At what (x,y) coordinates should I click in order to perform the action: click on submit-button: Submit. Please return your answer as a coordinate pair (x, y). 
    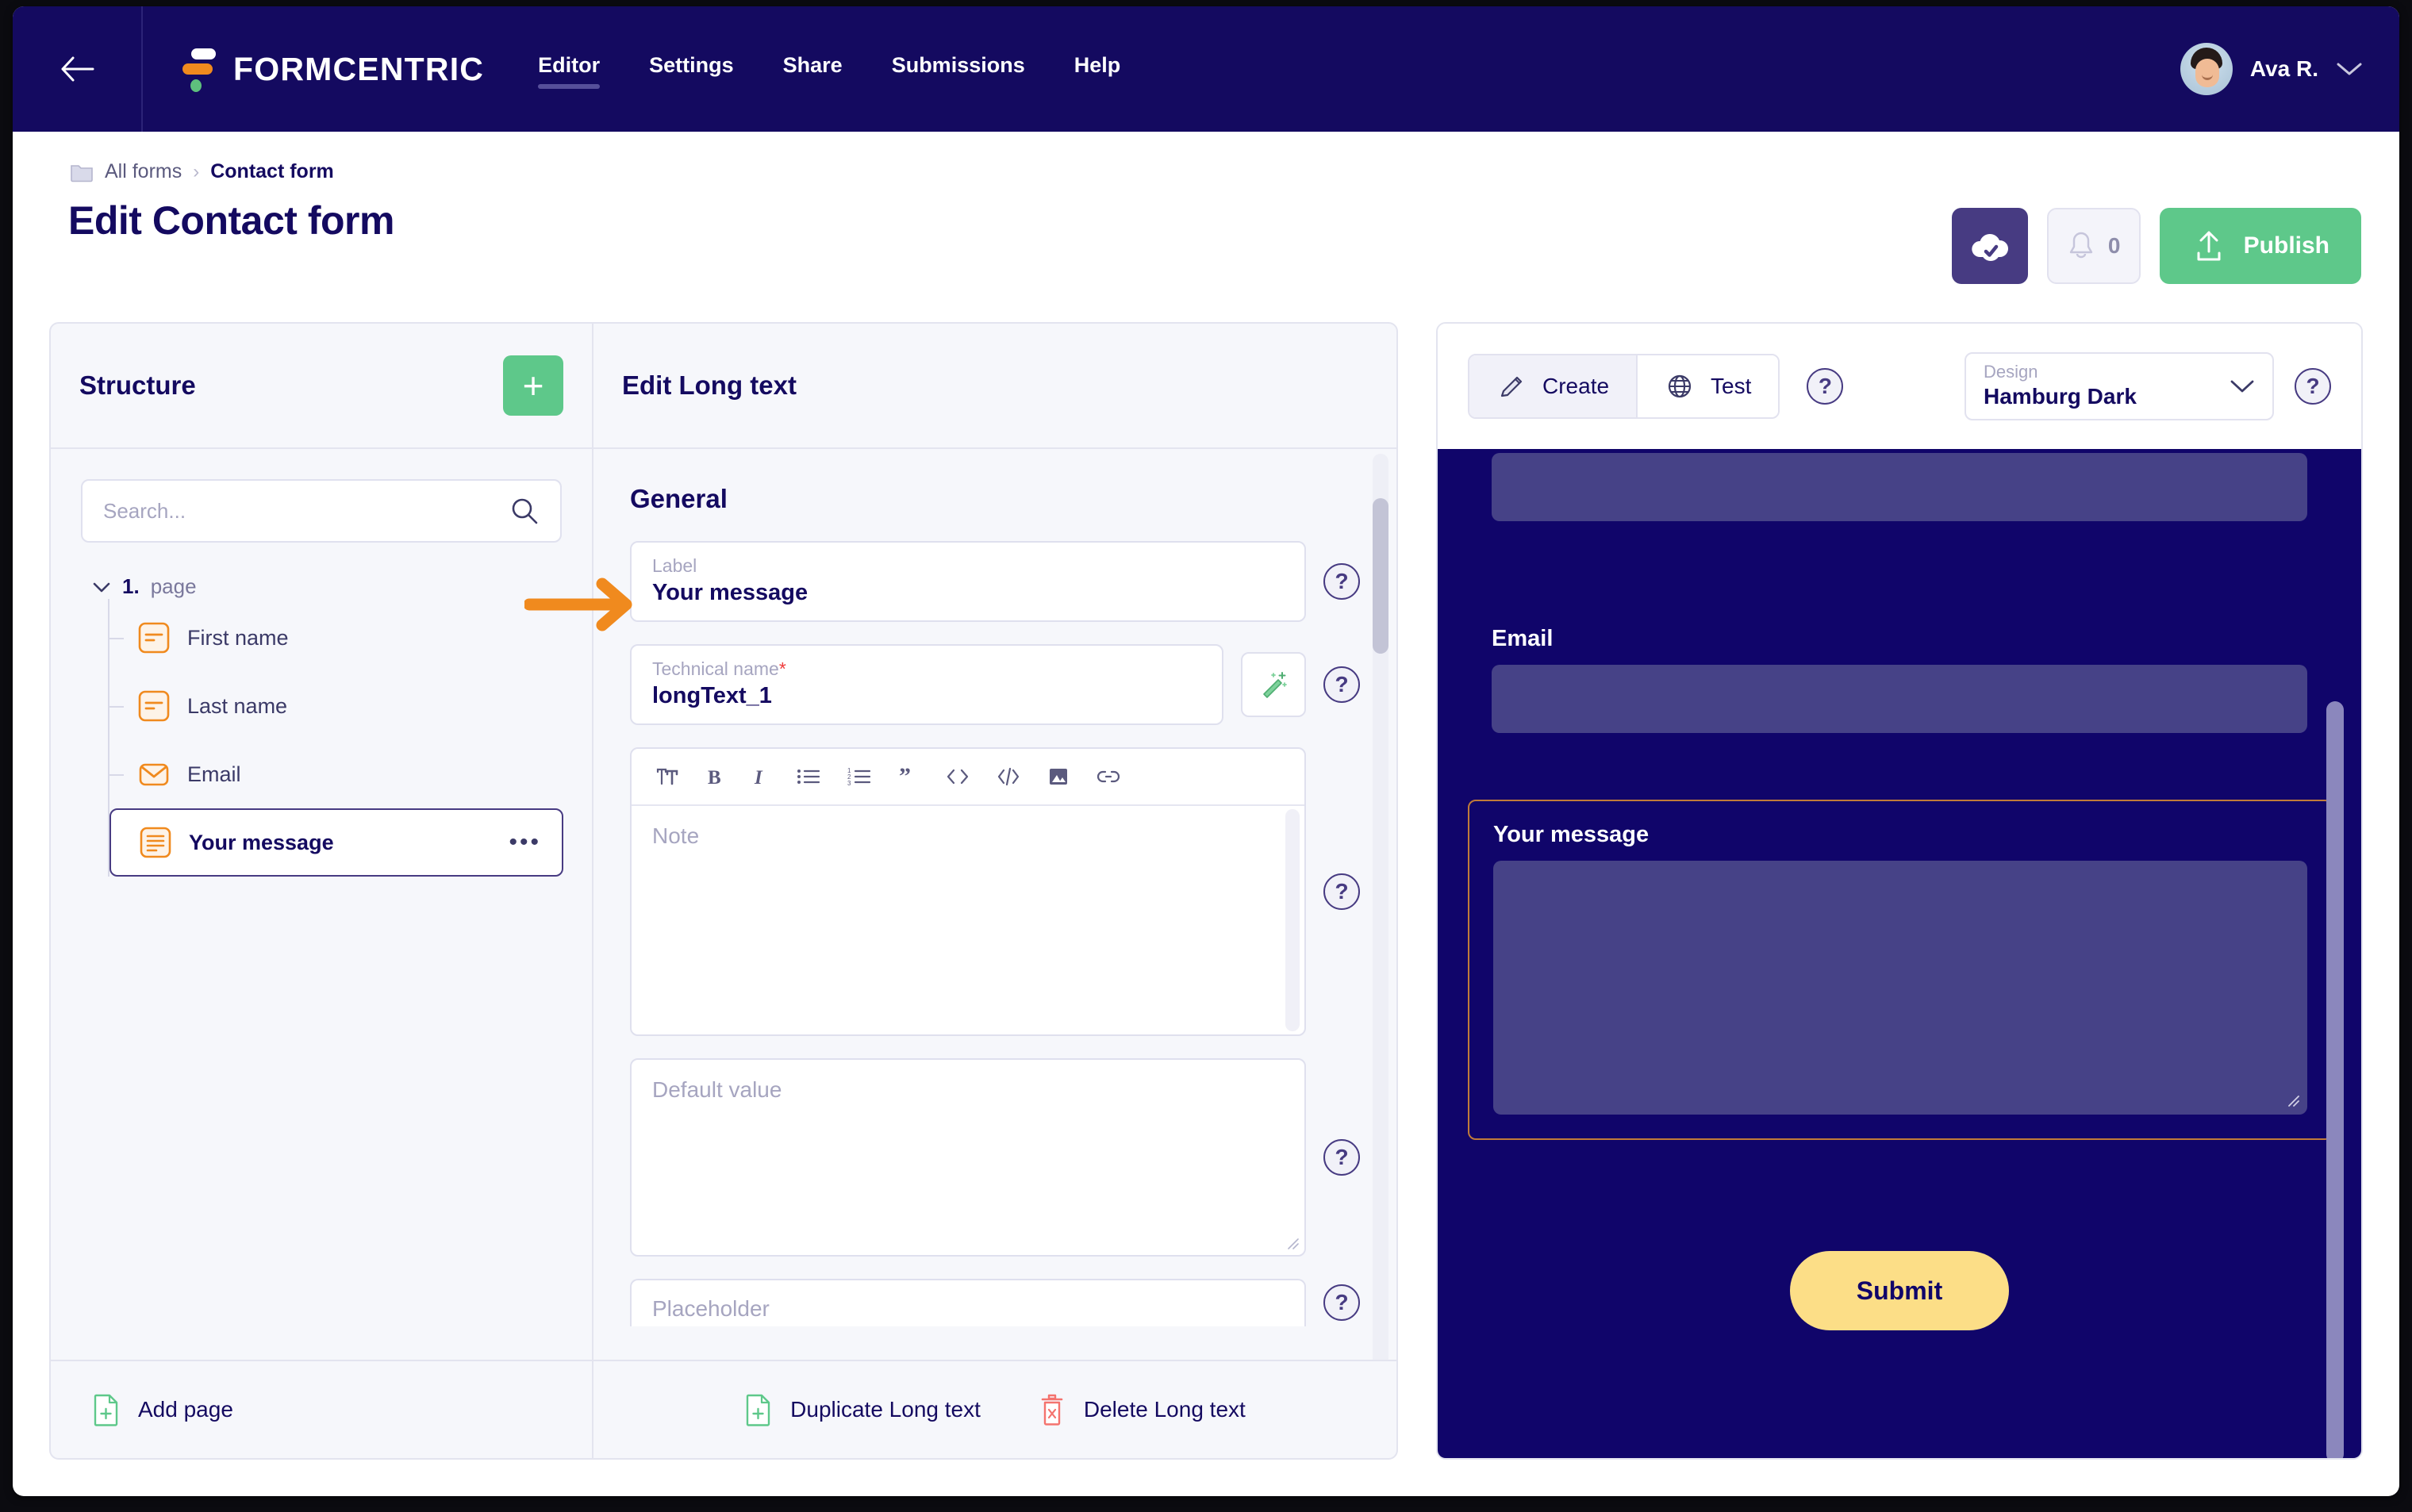
    Looking at the image, I should click on (1899, 1291).